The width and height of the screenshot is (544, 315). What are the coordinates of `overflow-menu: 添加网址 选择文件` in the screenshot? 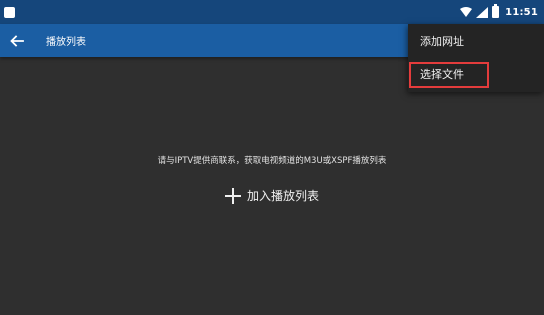 It's located at (476, 58).